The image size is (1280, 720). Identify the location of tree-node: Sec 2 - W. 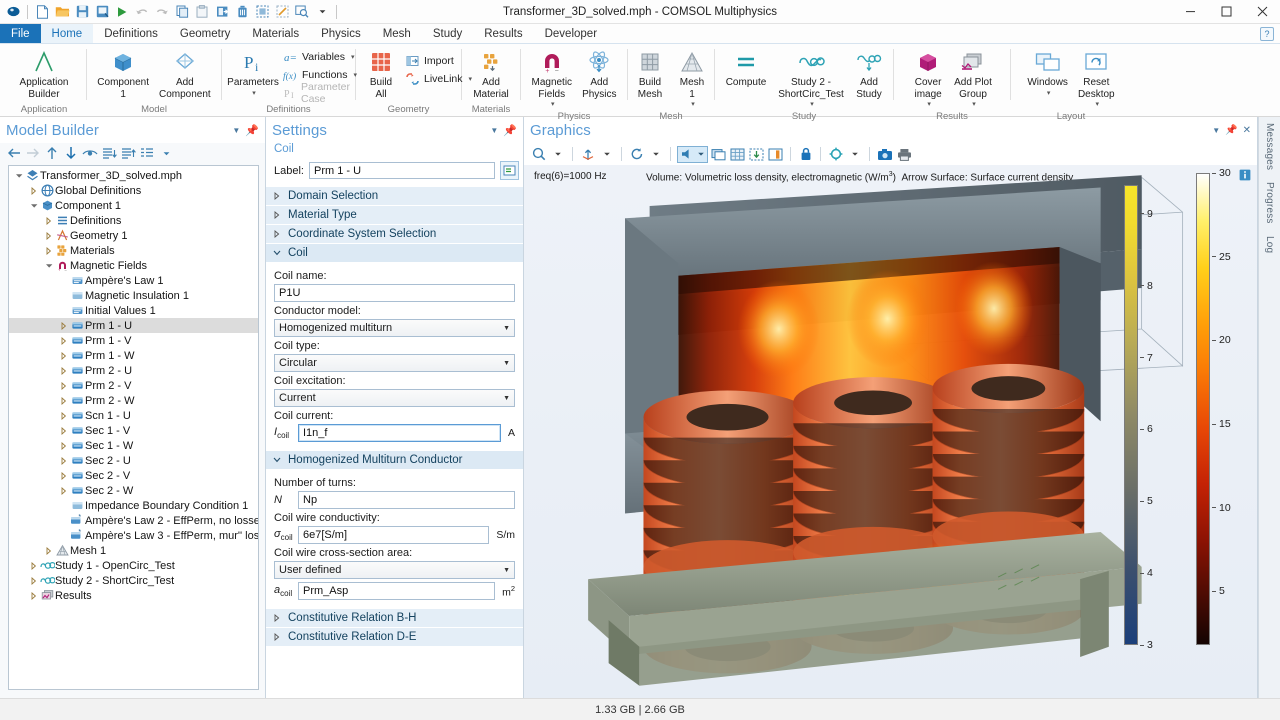
(133, 490).